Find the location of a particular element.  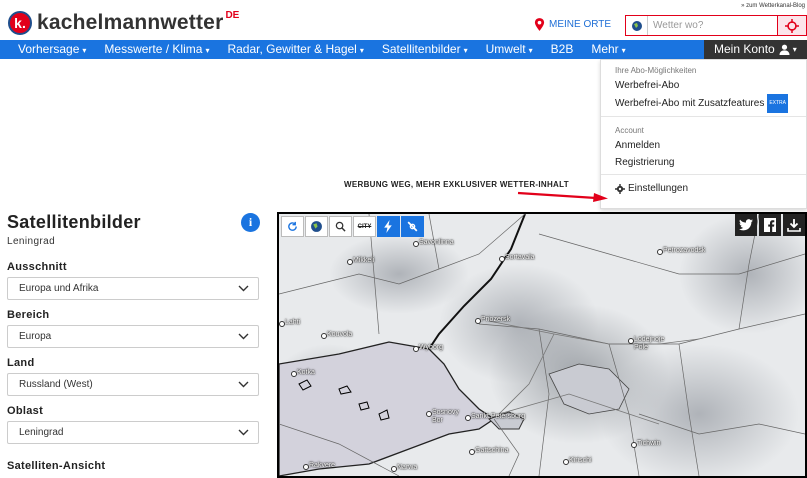

mein-konto-button: Mein Konto ▾ is located at coordinates (755, 49).